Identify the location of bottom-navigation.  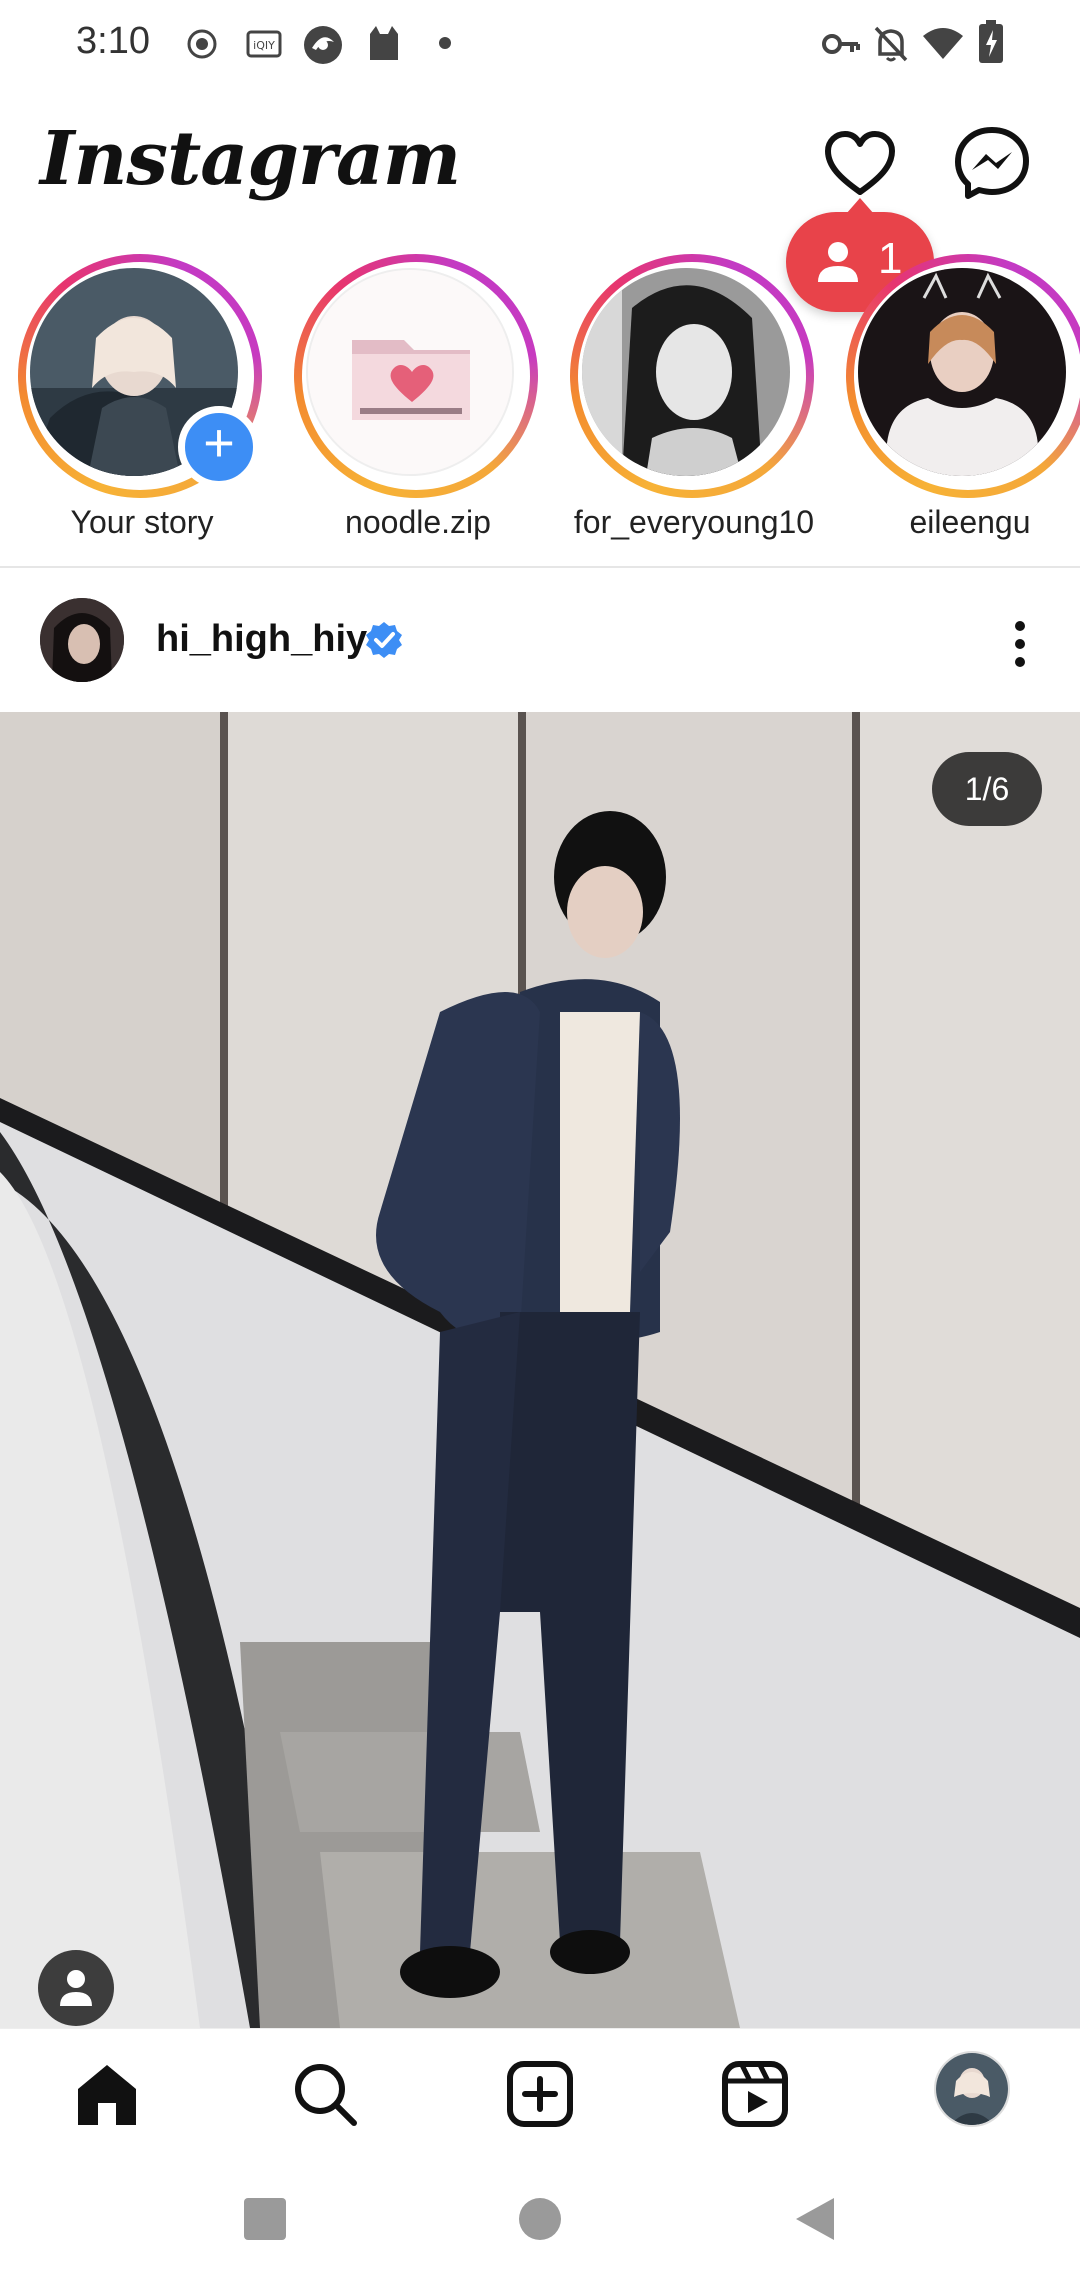
(540, 2093).